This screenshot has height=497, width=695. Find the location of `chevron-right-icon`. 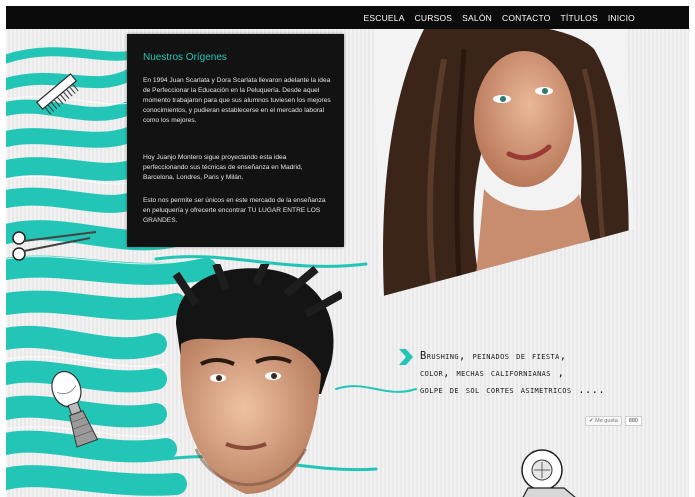

chevron-right-icon is located at coordinates (406, 357).